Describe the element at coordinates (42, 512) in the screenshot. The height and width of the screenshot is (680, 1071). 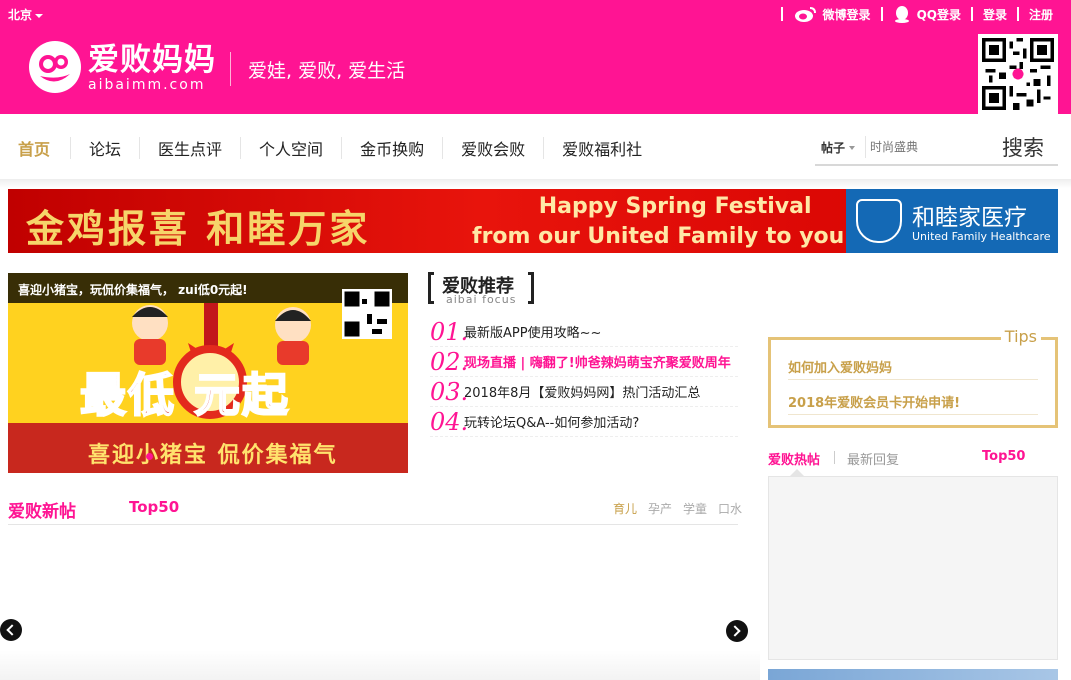
I see `new-posts-title: 爱败新帖` at that location.